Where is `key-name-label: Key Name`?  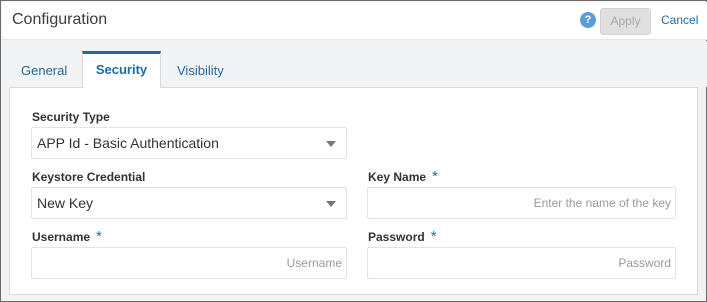
key-name-label: Key Name is located at coordinates (397, 177).